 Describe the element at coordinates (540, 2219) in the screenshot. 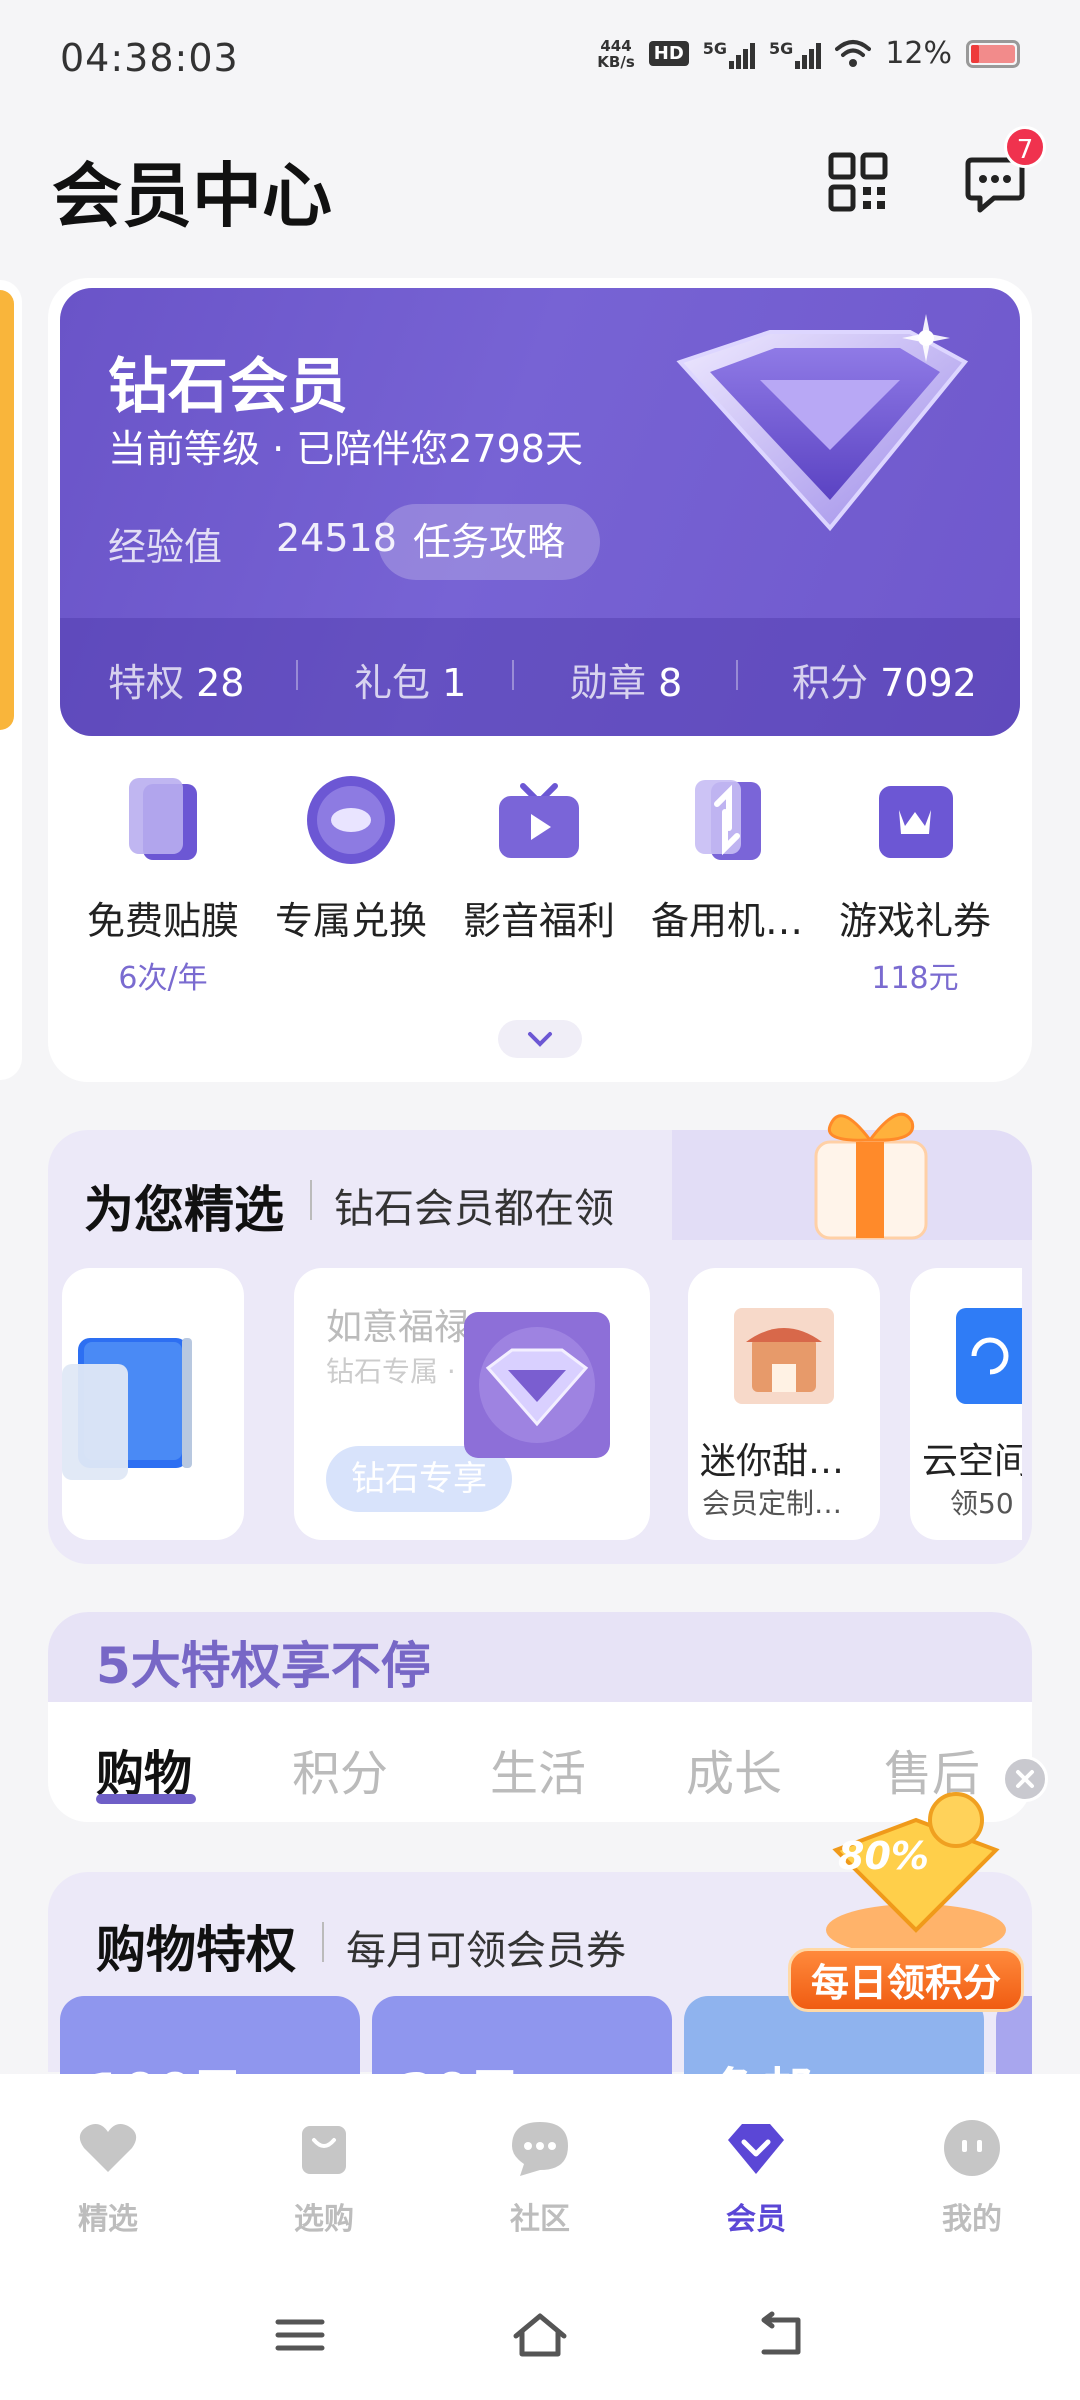

I see `nav-label: 社区` at that location.